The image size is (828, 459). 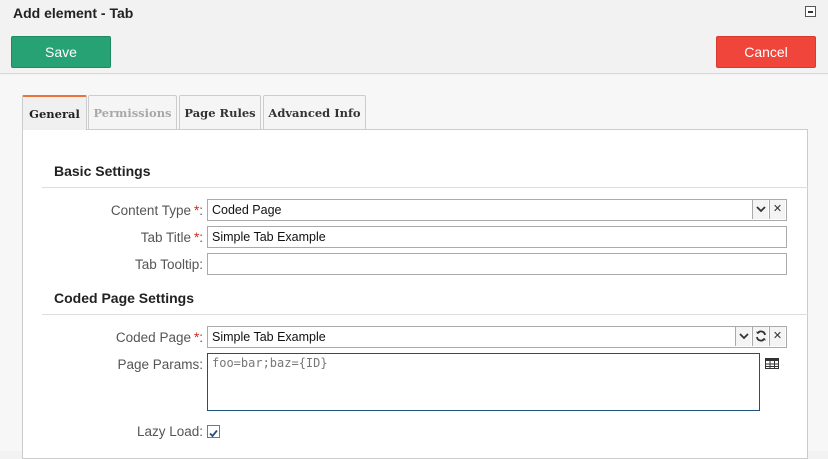 What do you see at coordinates (497, 264) in the screenshot?
I see `tab-tooltip-input` at bounding box center [497, 264].